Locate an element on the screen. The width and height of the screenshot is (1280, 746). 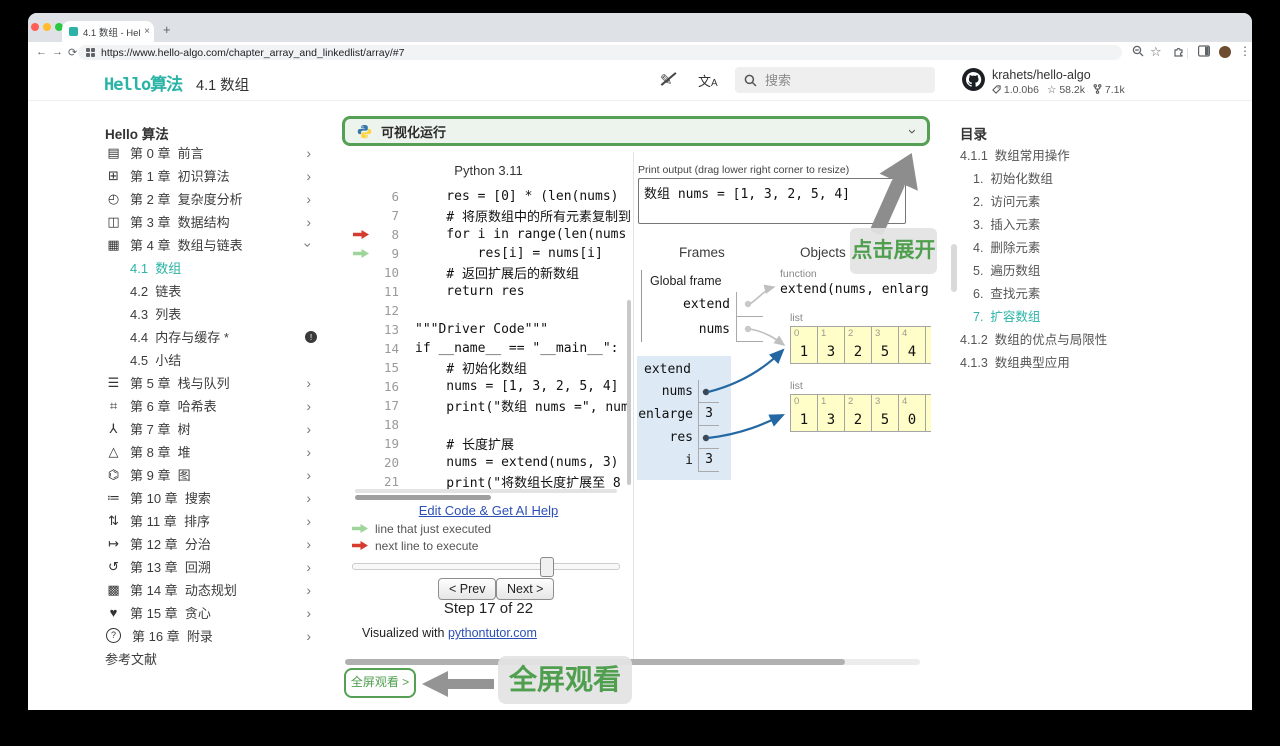
sidebar-item-label: 4.2 链表 is located at coordinates (156, 291).